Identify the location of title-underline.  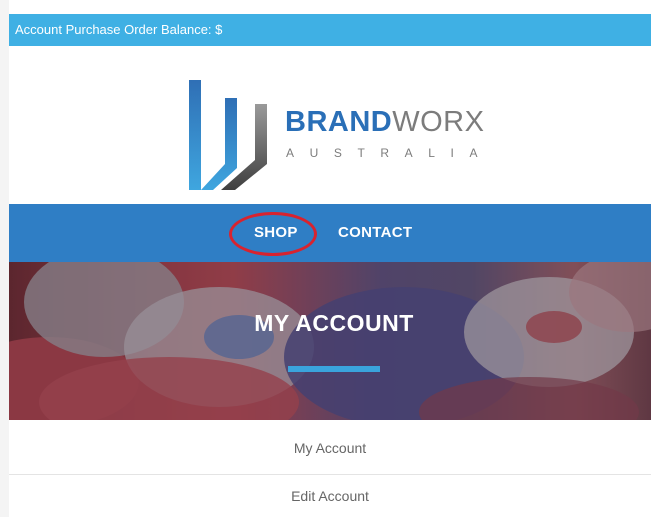
(334, 369).